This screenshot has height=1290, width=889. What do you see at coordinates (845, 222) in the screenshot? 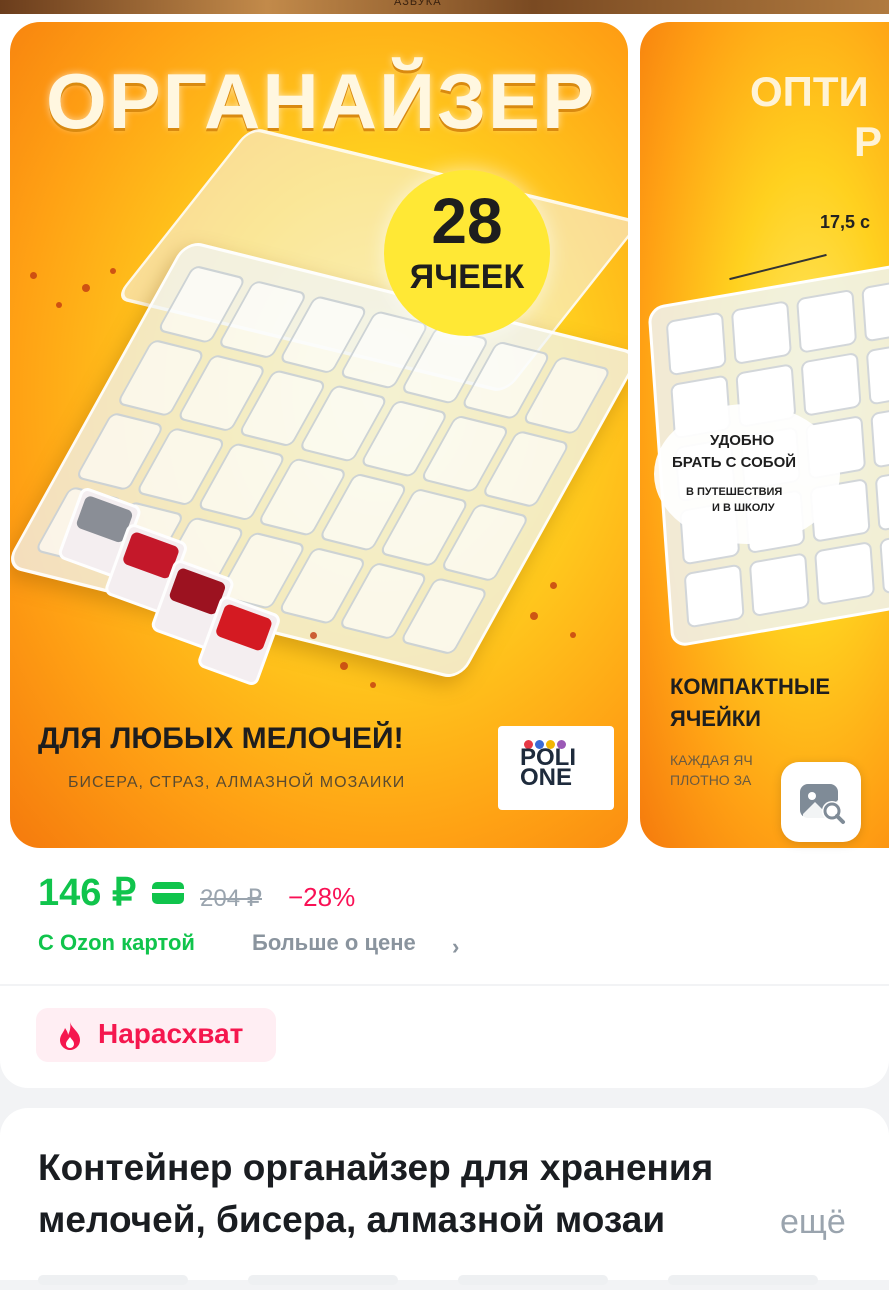
I see `slide2-measure: 17,5 с` at bounding box center [845, 222].